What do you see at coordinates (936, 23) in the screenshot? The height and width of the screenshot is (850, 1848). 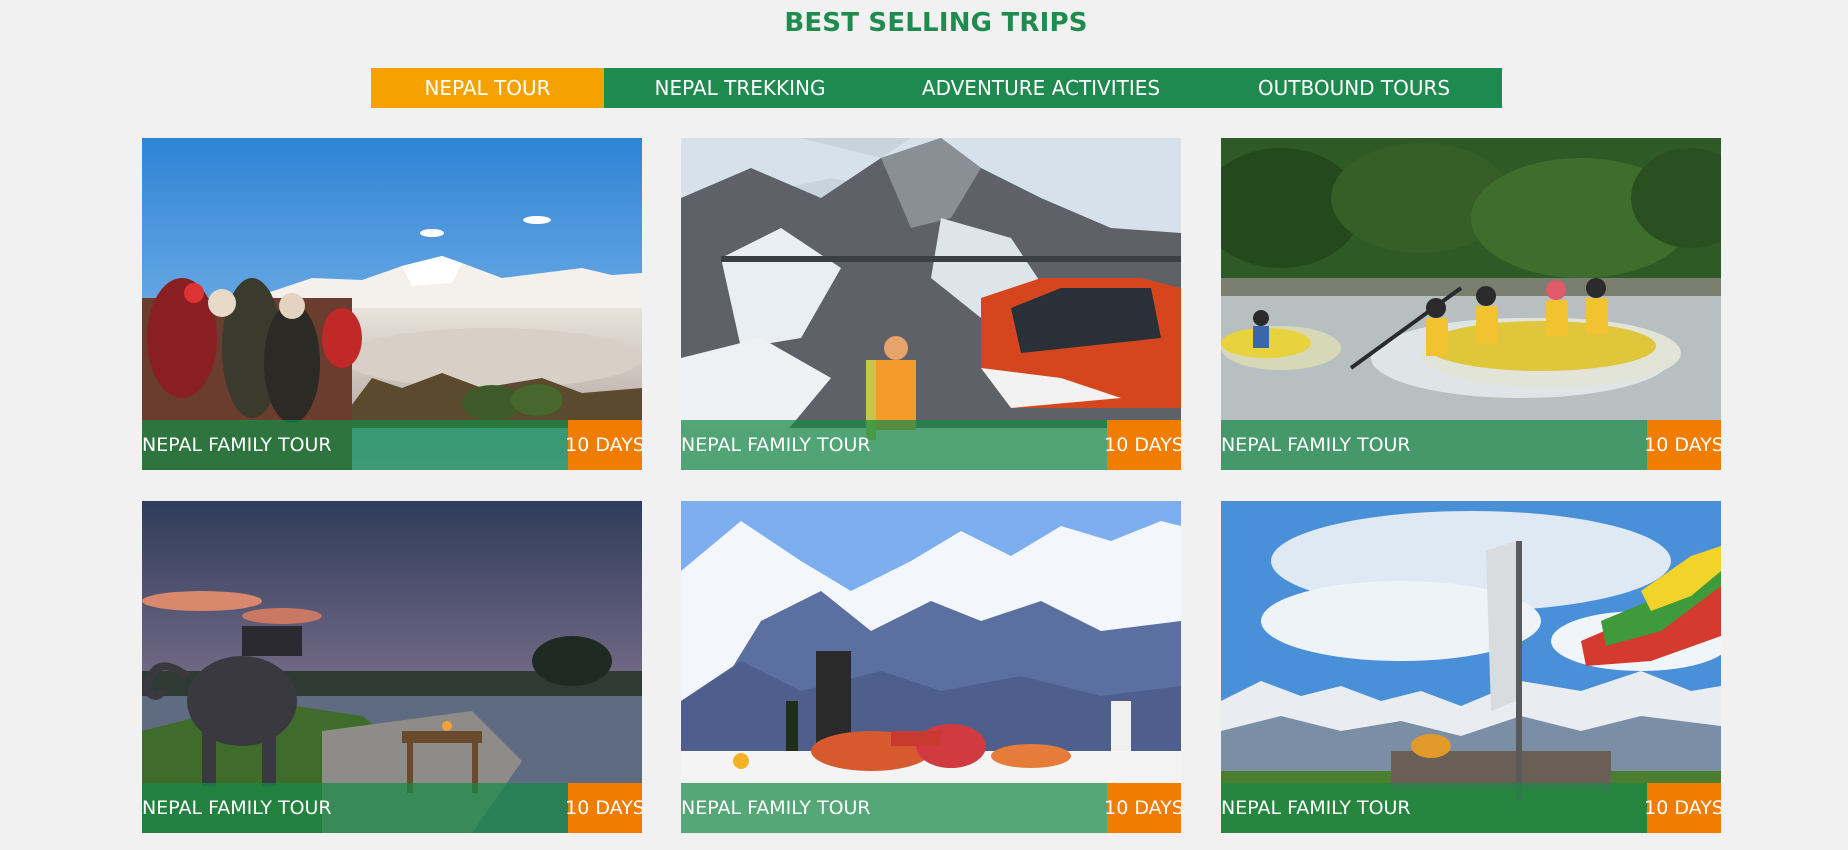 I see `section-title: BEST SELLING TRIPS` at bounding box center [936, 23].